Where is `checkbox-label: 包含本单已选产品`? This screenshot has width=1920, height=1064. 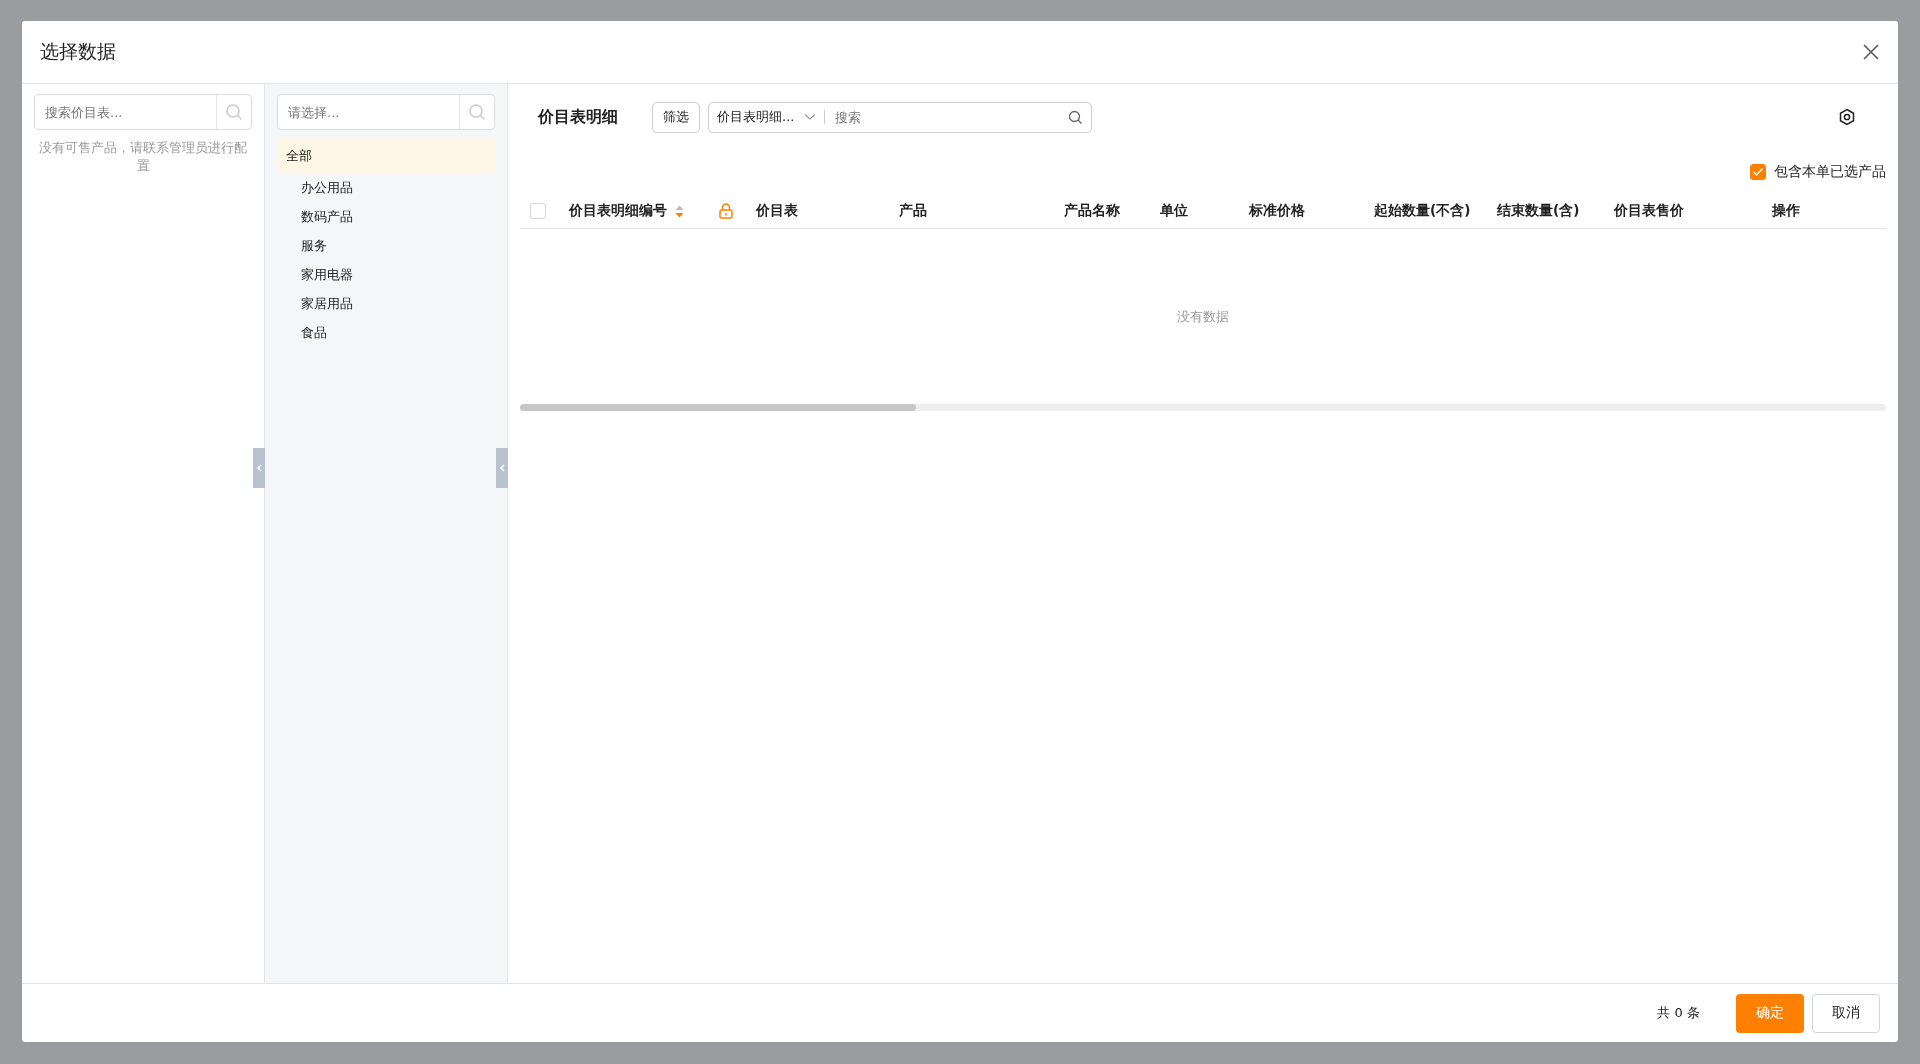
checkbox-label: 包含本单已选产品 is located at coordinates (1830, 172).